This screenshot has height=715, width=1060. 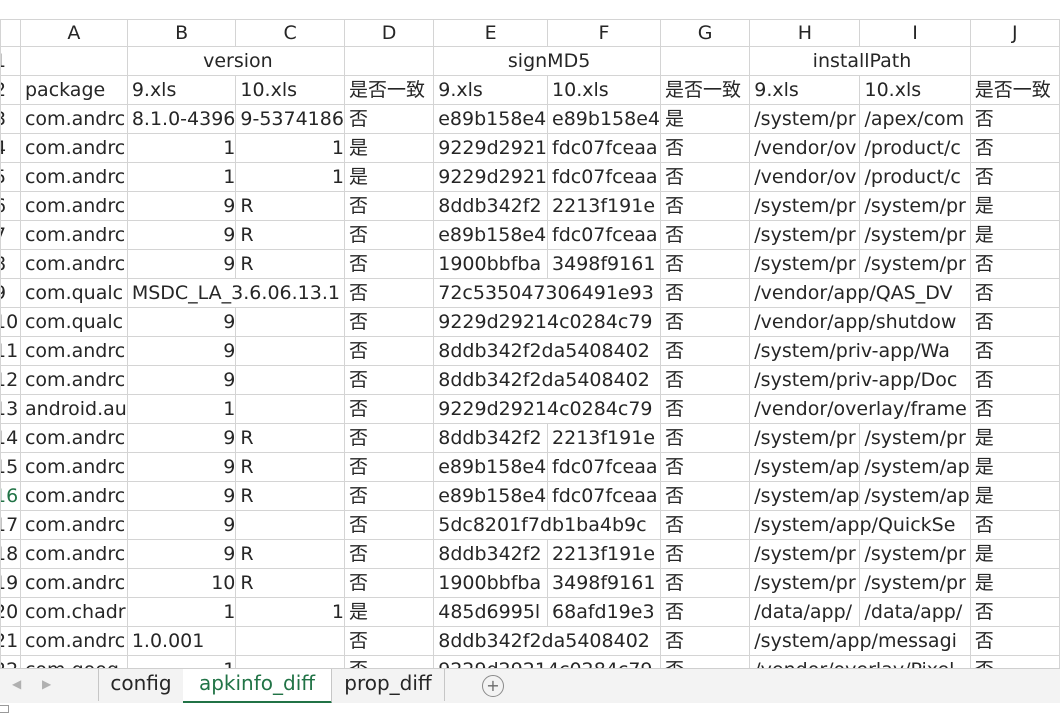 What do you see at coordinates (389, 177) in the screenshot?
I see `cell-d5: 是` at bounding box center [389, 177].